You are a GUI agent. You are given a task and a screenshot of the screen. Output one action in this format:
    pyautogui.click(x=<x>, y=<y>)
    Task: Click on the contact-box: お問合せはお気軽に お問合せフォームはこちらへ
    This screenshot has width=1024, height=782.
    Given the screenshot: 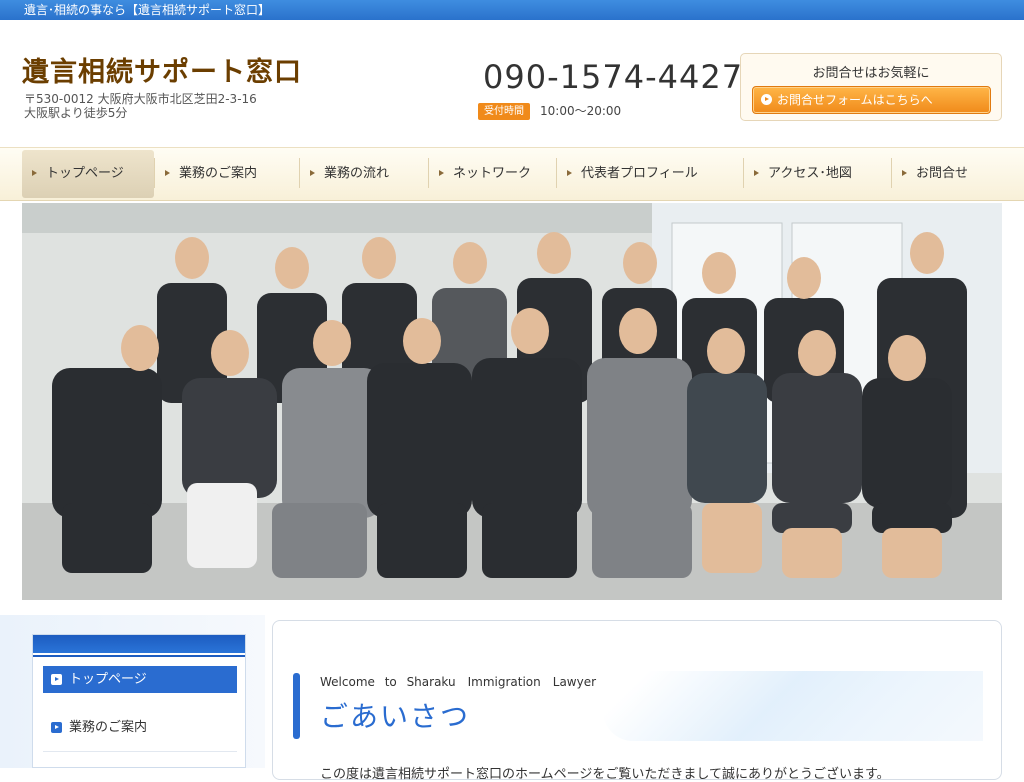 What is the action you would take?
    pyautogui.click(x=871, y=87)
    